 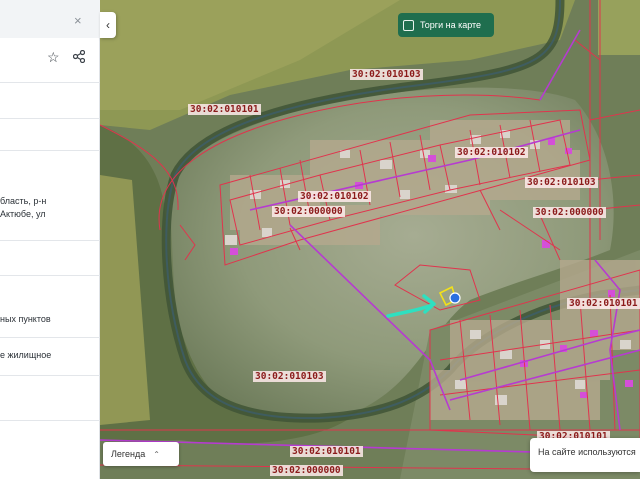 I want to click on address-line-1: бласть, р-н, so click(x=23, y=201).